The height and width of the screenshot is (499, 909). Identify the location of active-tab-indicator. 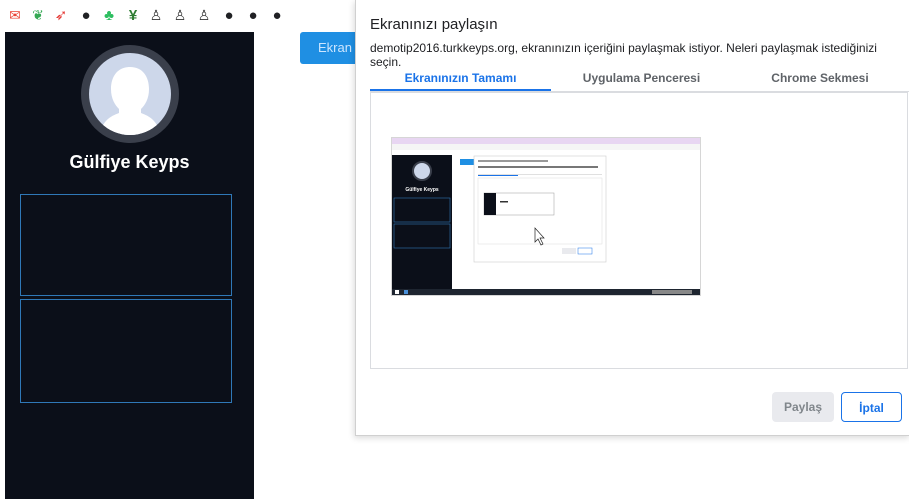
(460, 90).